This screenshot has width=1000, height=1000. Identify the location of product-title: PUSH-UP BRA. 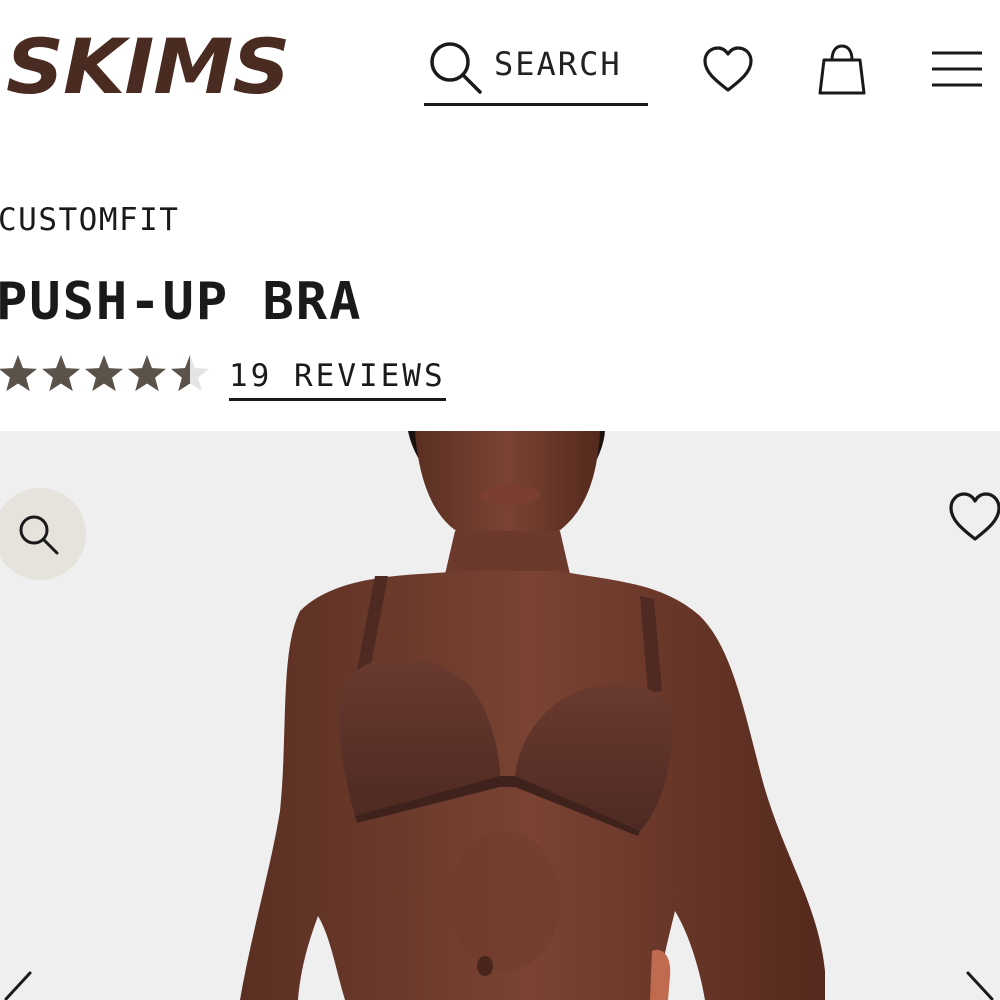
(181, 302).